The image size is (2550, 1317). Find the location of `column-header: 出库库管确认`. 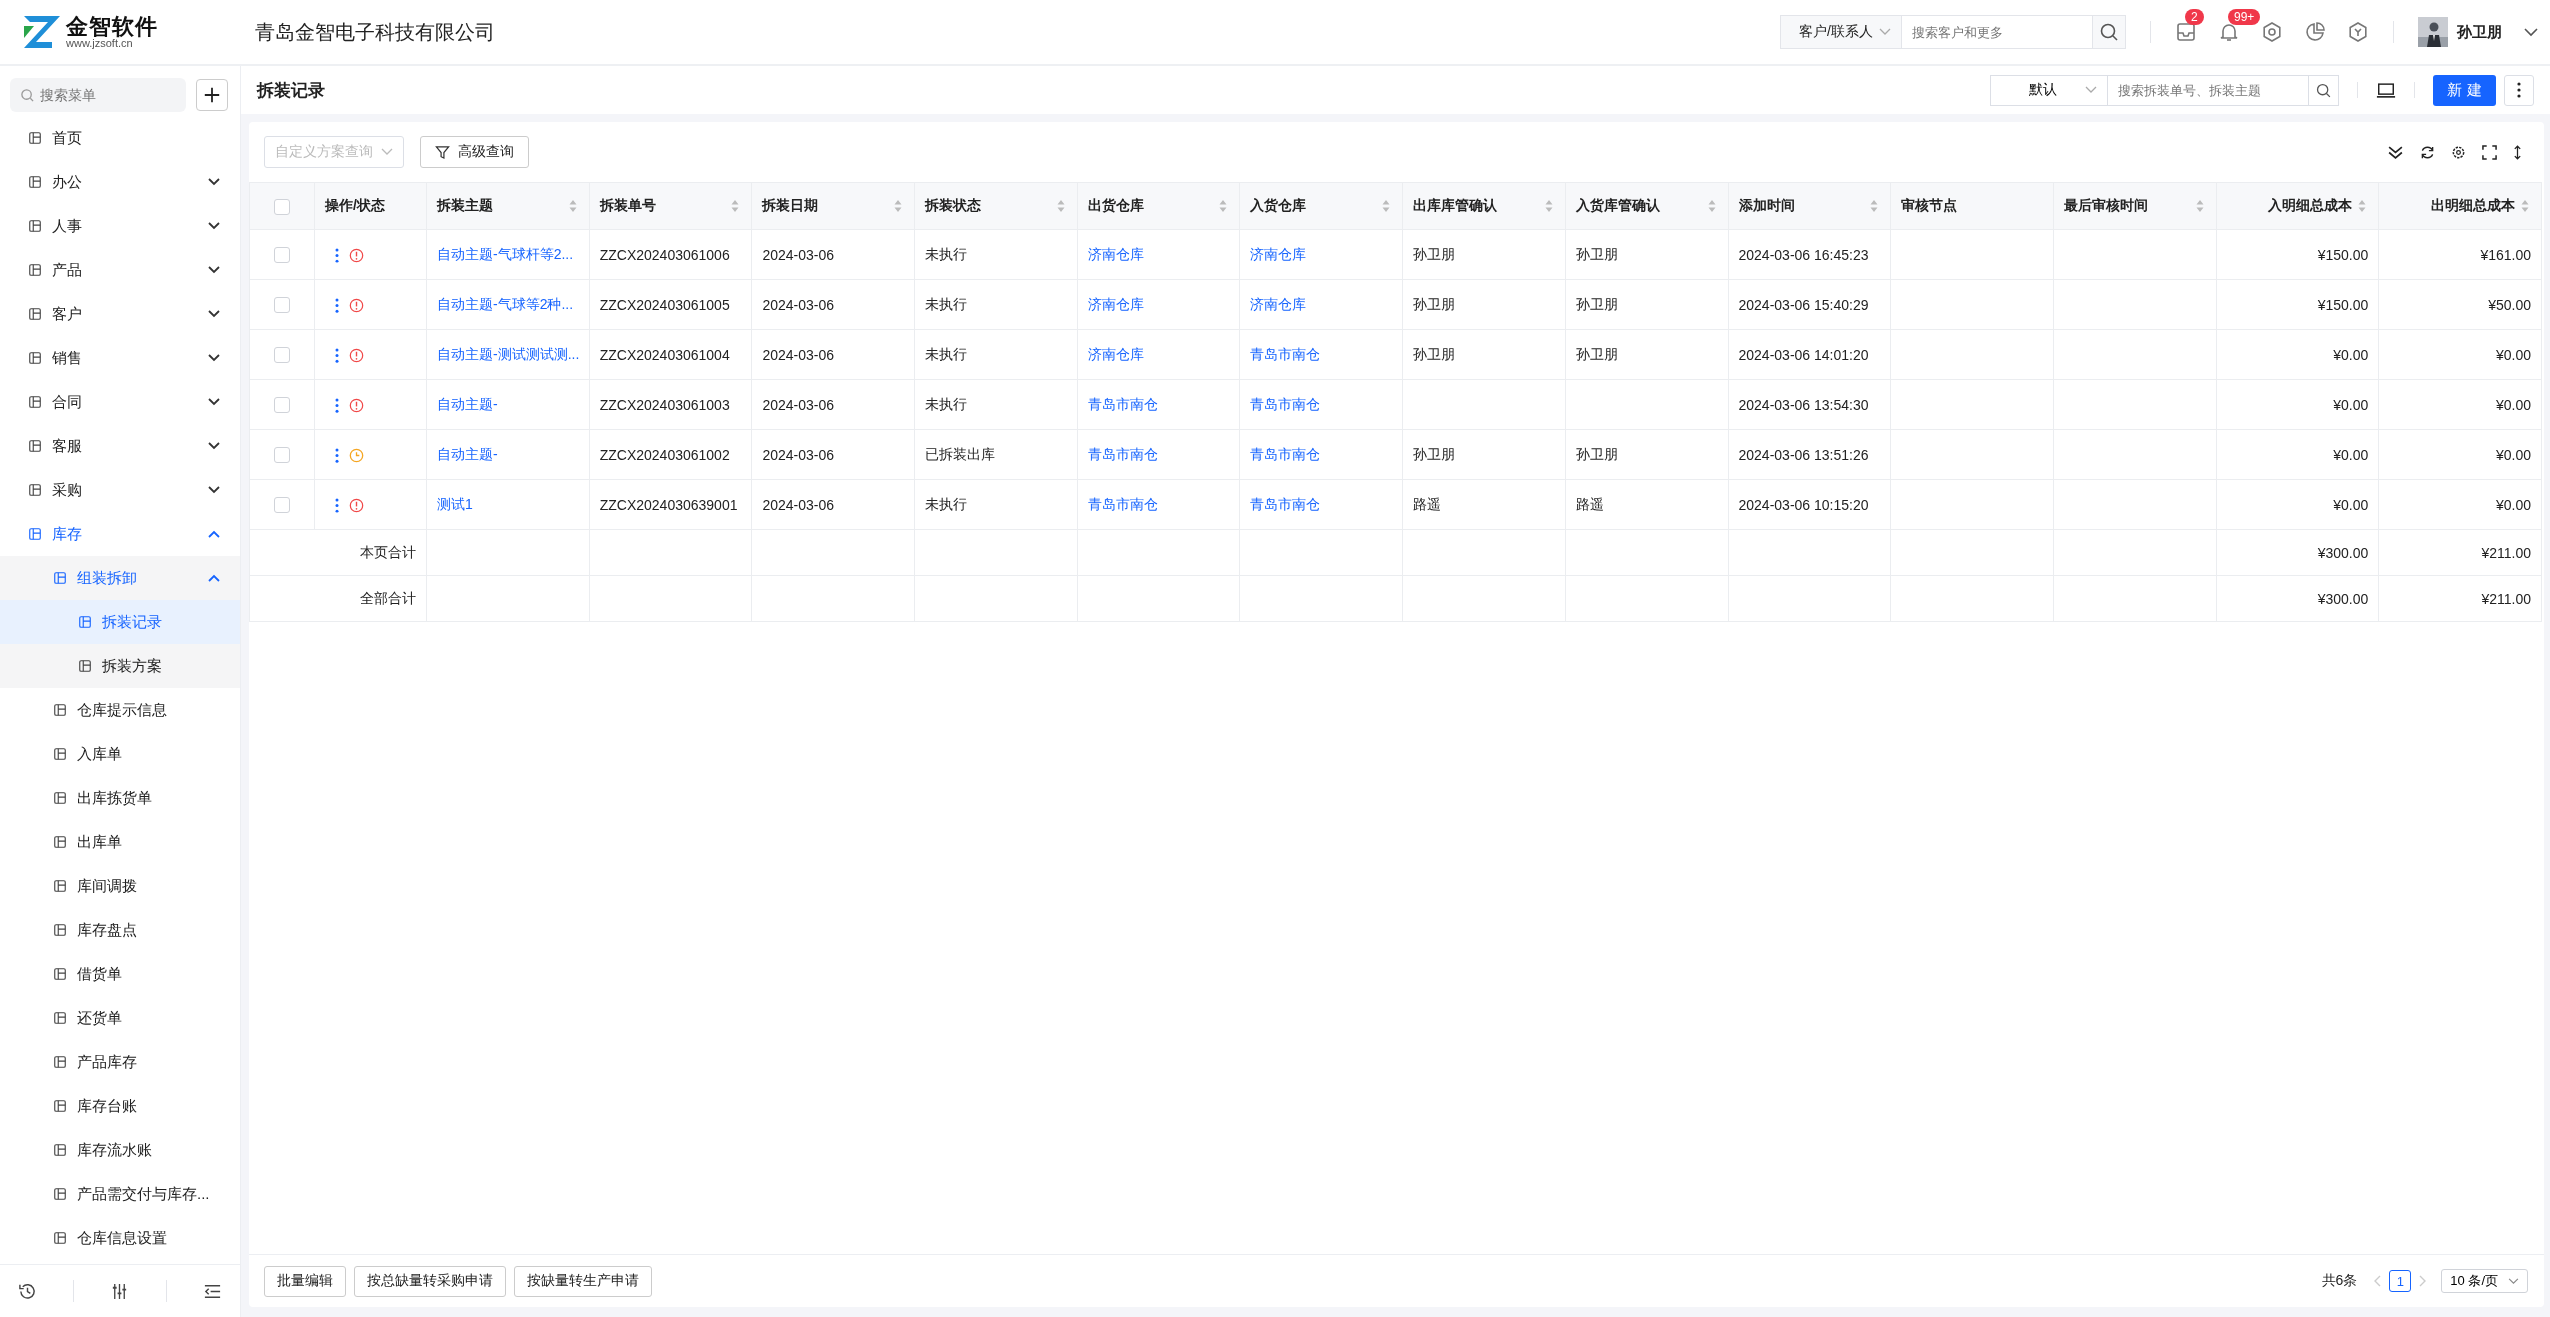

column-header: 出库库管确认 is located at coordinates (1455, 205).